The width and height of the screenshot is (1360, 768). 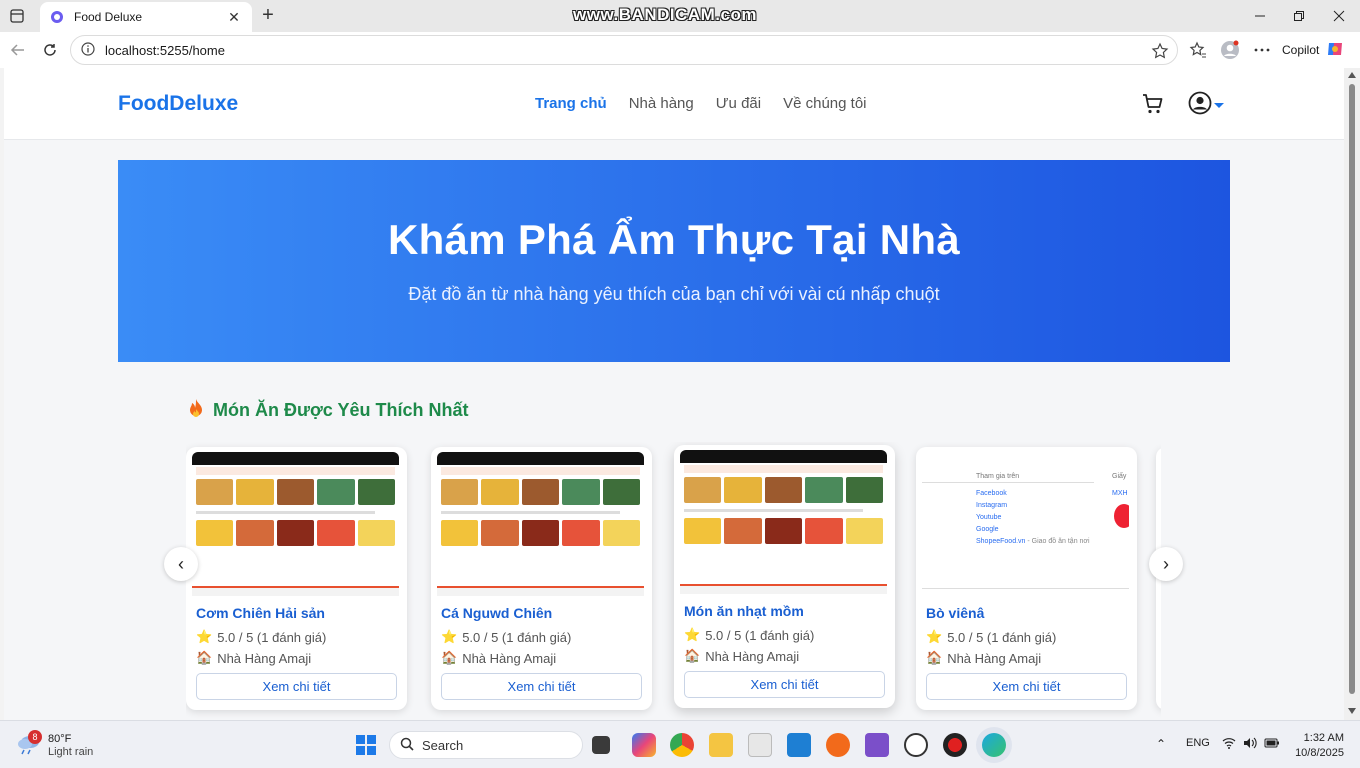 What do you see at coordinates (1352, 711) in the screenshot?
I see `scroll-down-icon` at bounding box center [1352, 711].